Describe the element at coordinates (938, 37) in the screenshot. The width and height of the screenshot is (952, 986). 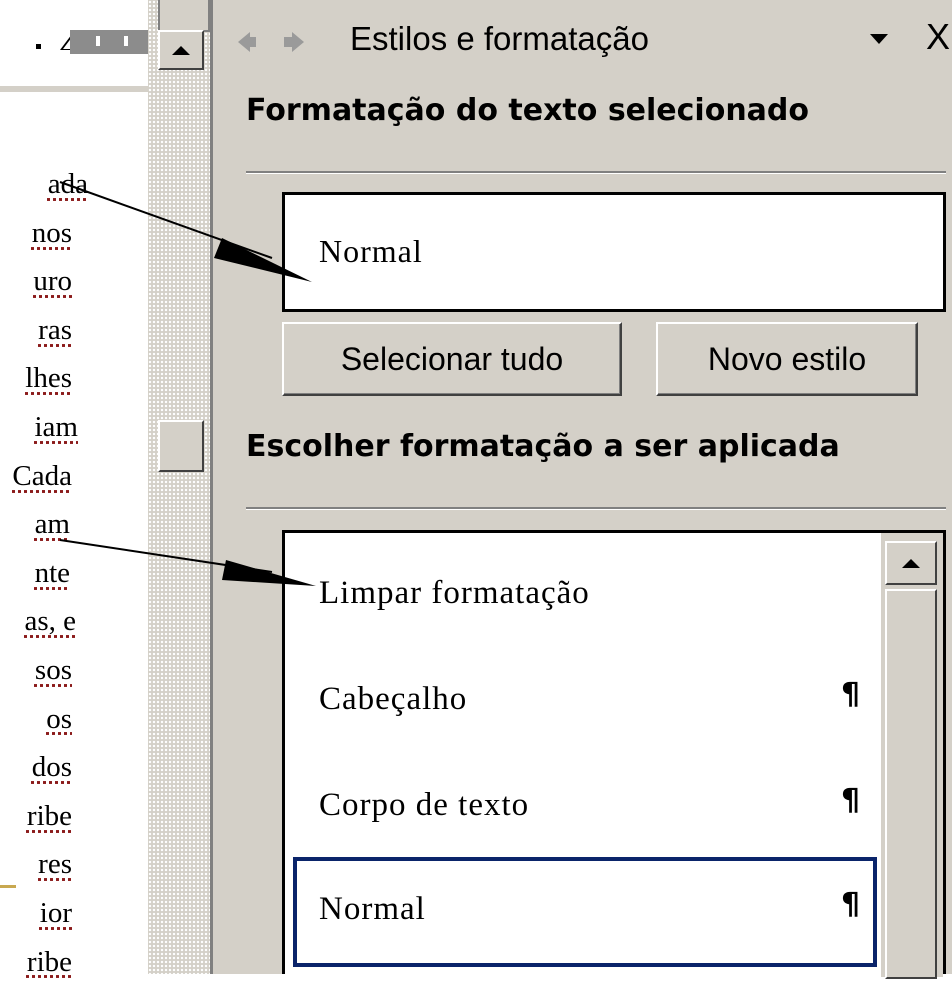
I see `close-icon: X` at that location.